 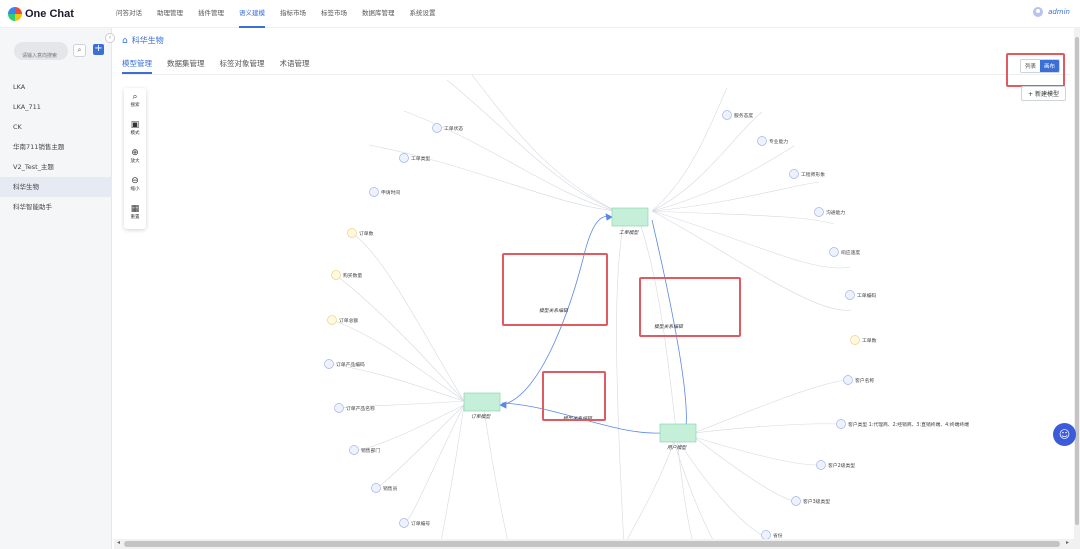 I want to click on tool-style: ▣ 模式, so click(x=135, y=128).